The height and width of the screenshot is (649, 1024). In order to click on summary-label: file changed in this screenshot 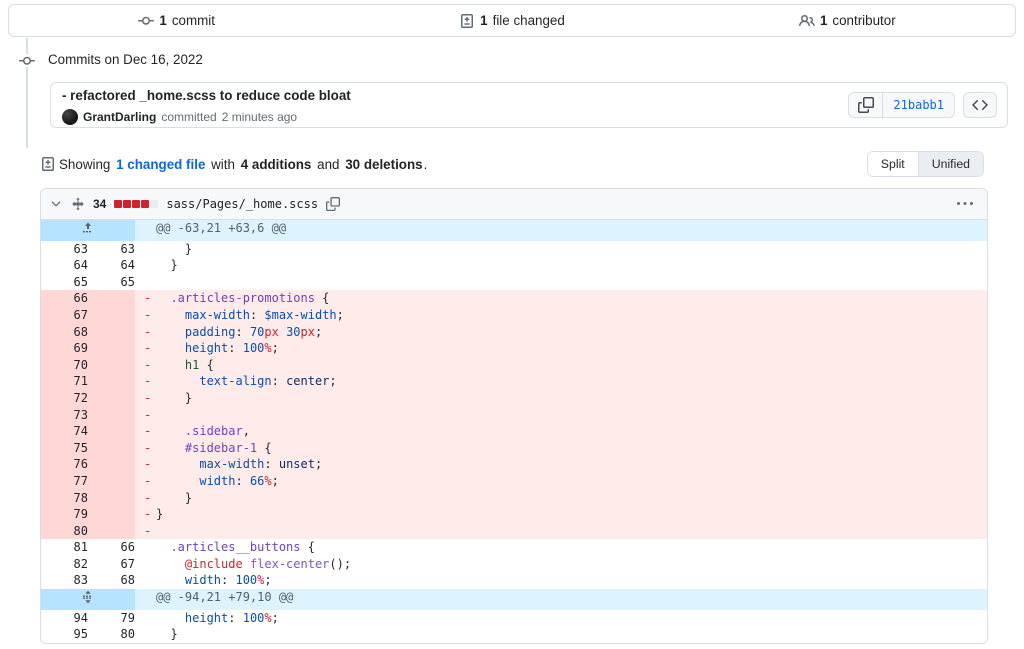, I will do `click(528, 20)`.